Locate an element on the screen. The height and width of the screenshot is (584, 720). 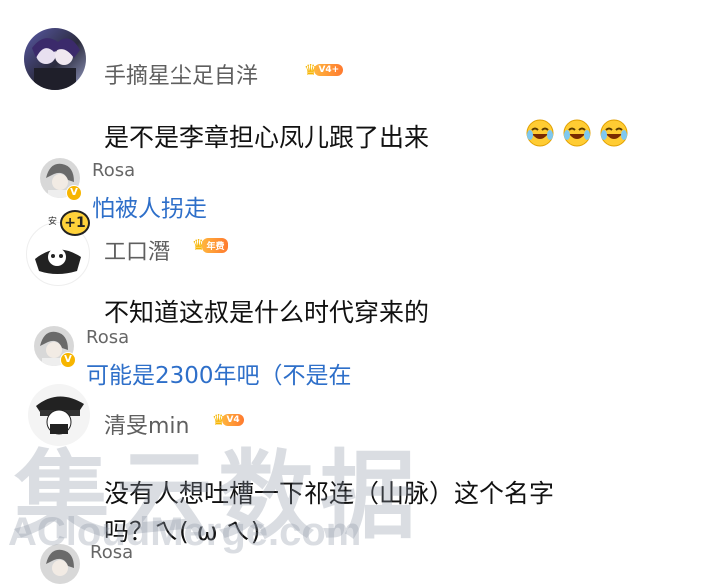
comment-username: 手摘星尘足自洋 is located at coordinates (181, 74).